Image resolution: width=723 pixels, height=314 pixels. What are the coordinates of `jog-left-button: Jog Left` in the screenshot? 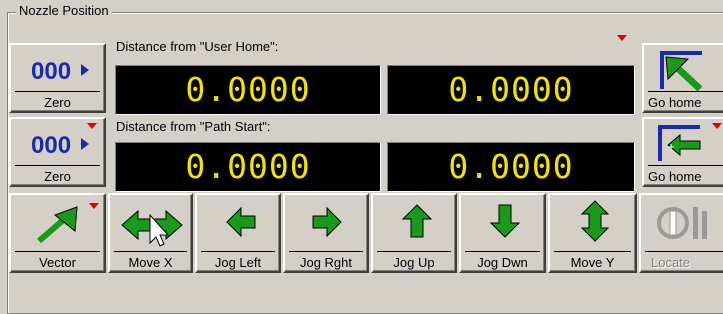 It's located at (238, 233).